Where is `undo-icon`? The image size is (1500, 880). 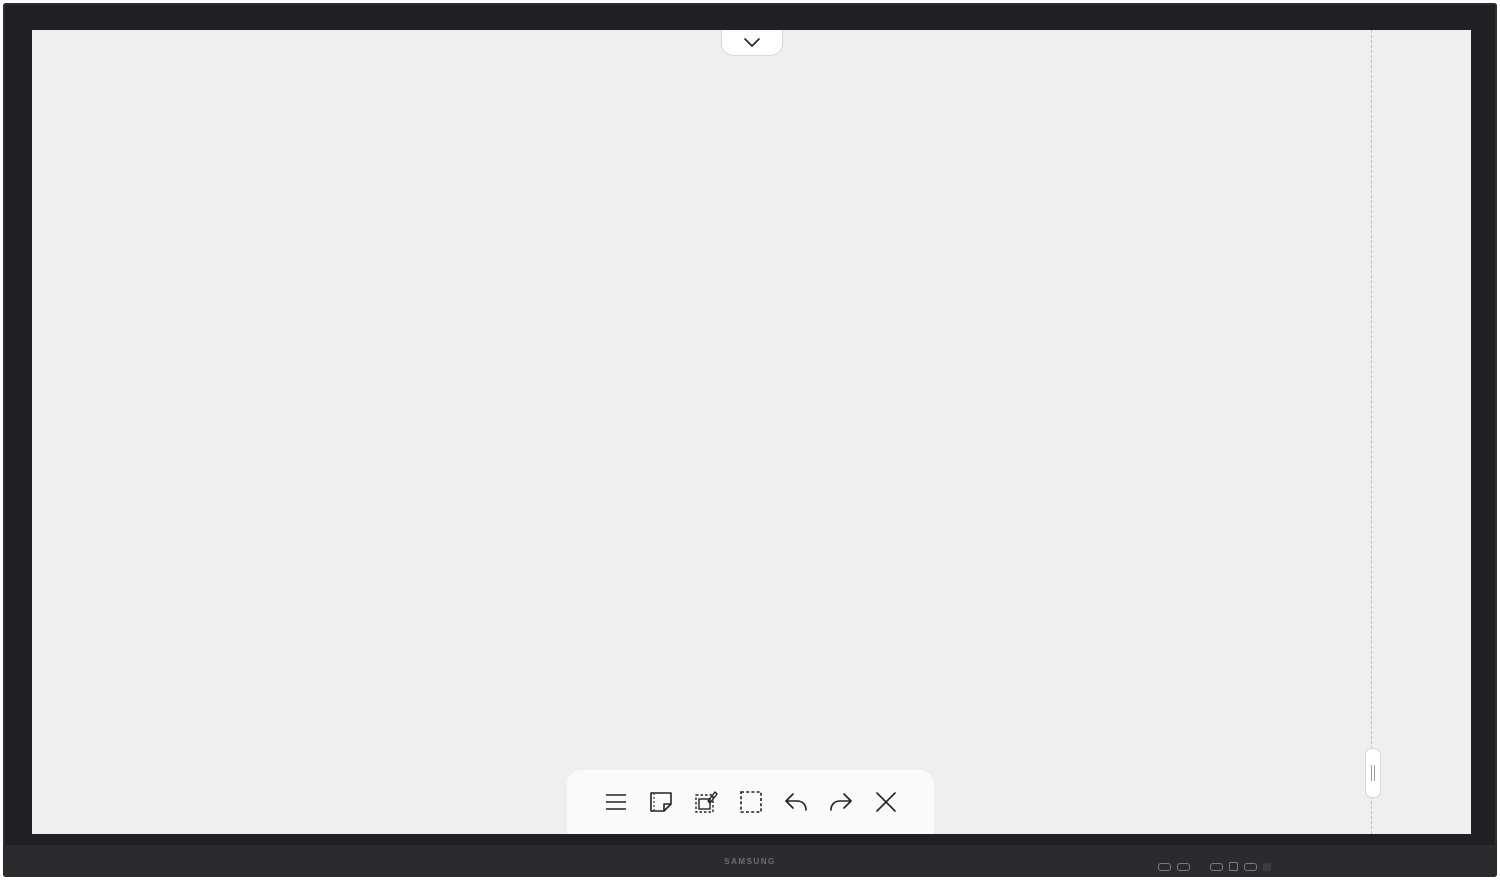 undo-icon is located at coordinates (795, 802).